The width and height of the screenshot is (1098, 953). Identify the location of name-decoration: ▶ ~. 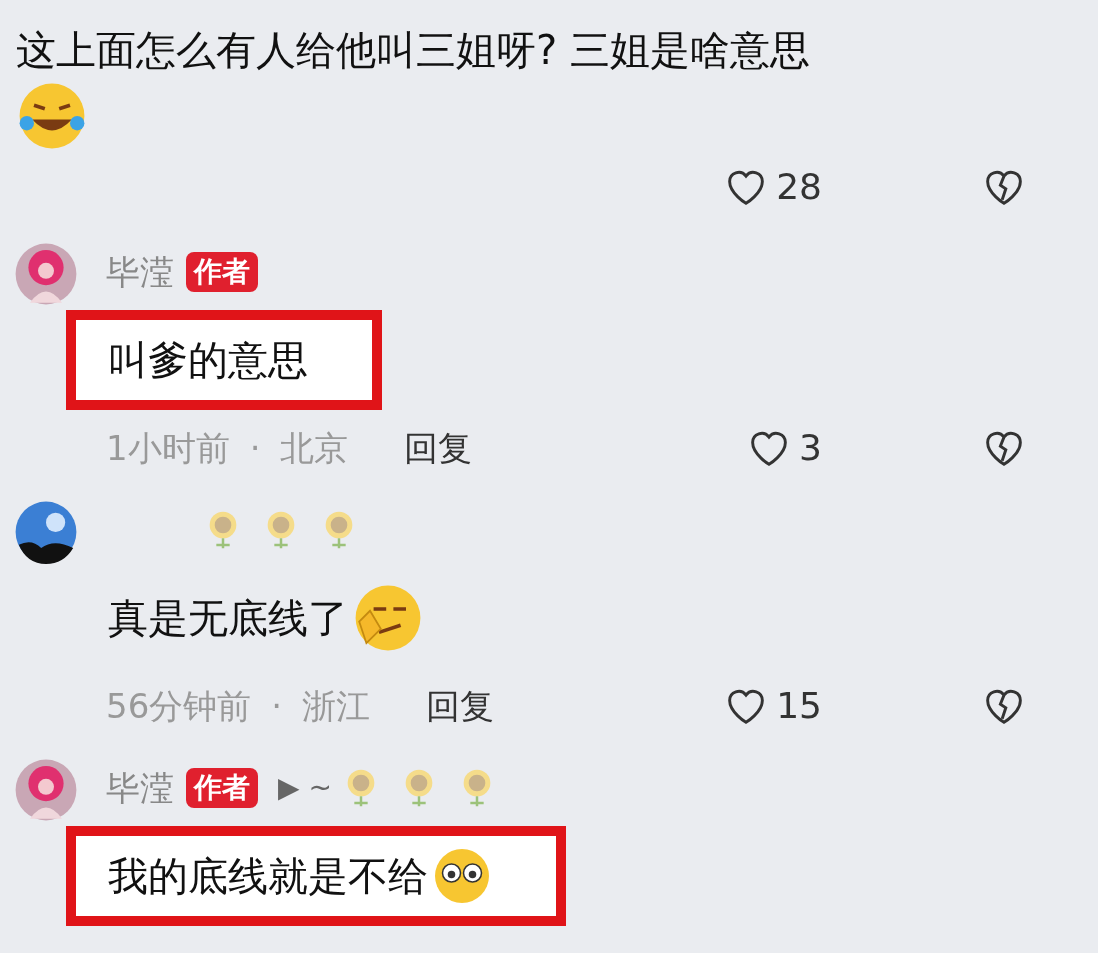
(305, 788).